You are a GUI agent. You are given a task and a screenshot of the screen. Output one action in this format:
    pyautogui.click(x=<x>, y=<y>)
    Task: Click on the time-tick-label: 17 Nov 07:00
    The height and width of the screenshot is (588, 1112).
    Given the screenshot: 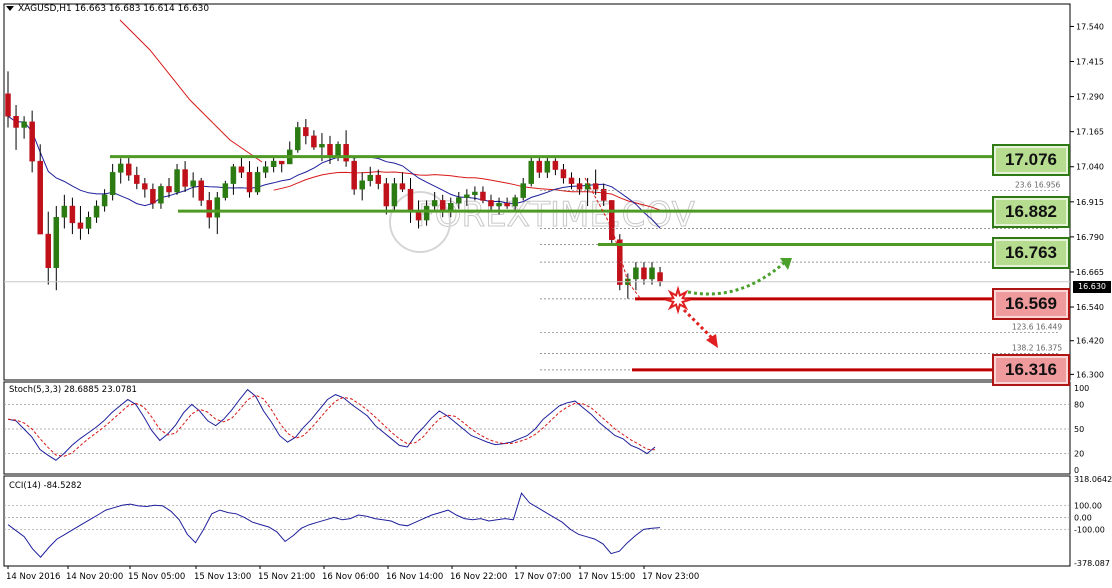 What is the action you would take?
    pyautogui.click(x=542, y=577)
    